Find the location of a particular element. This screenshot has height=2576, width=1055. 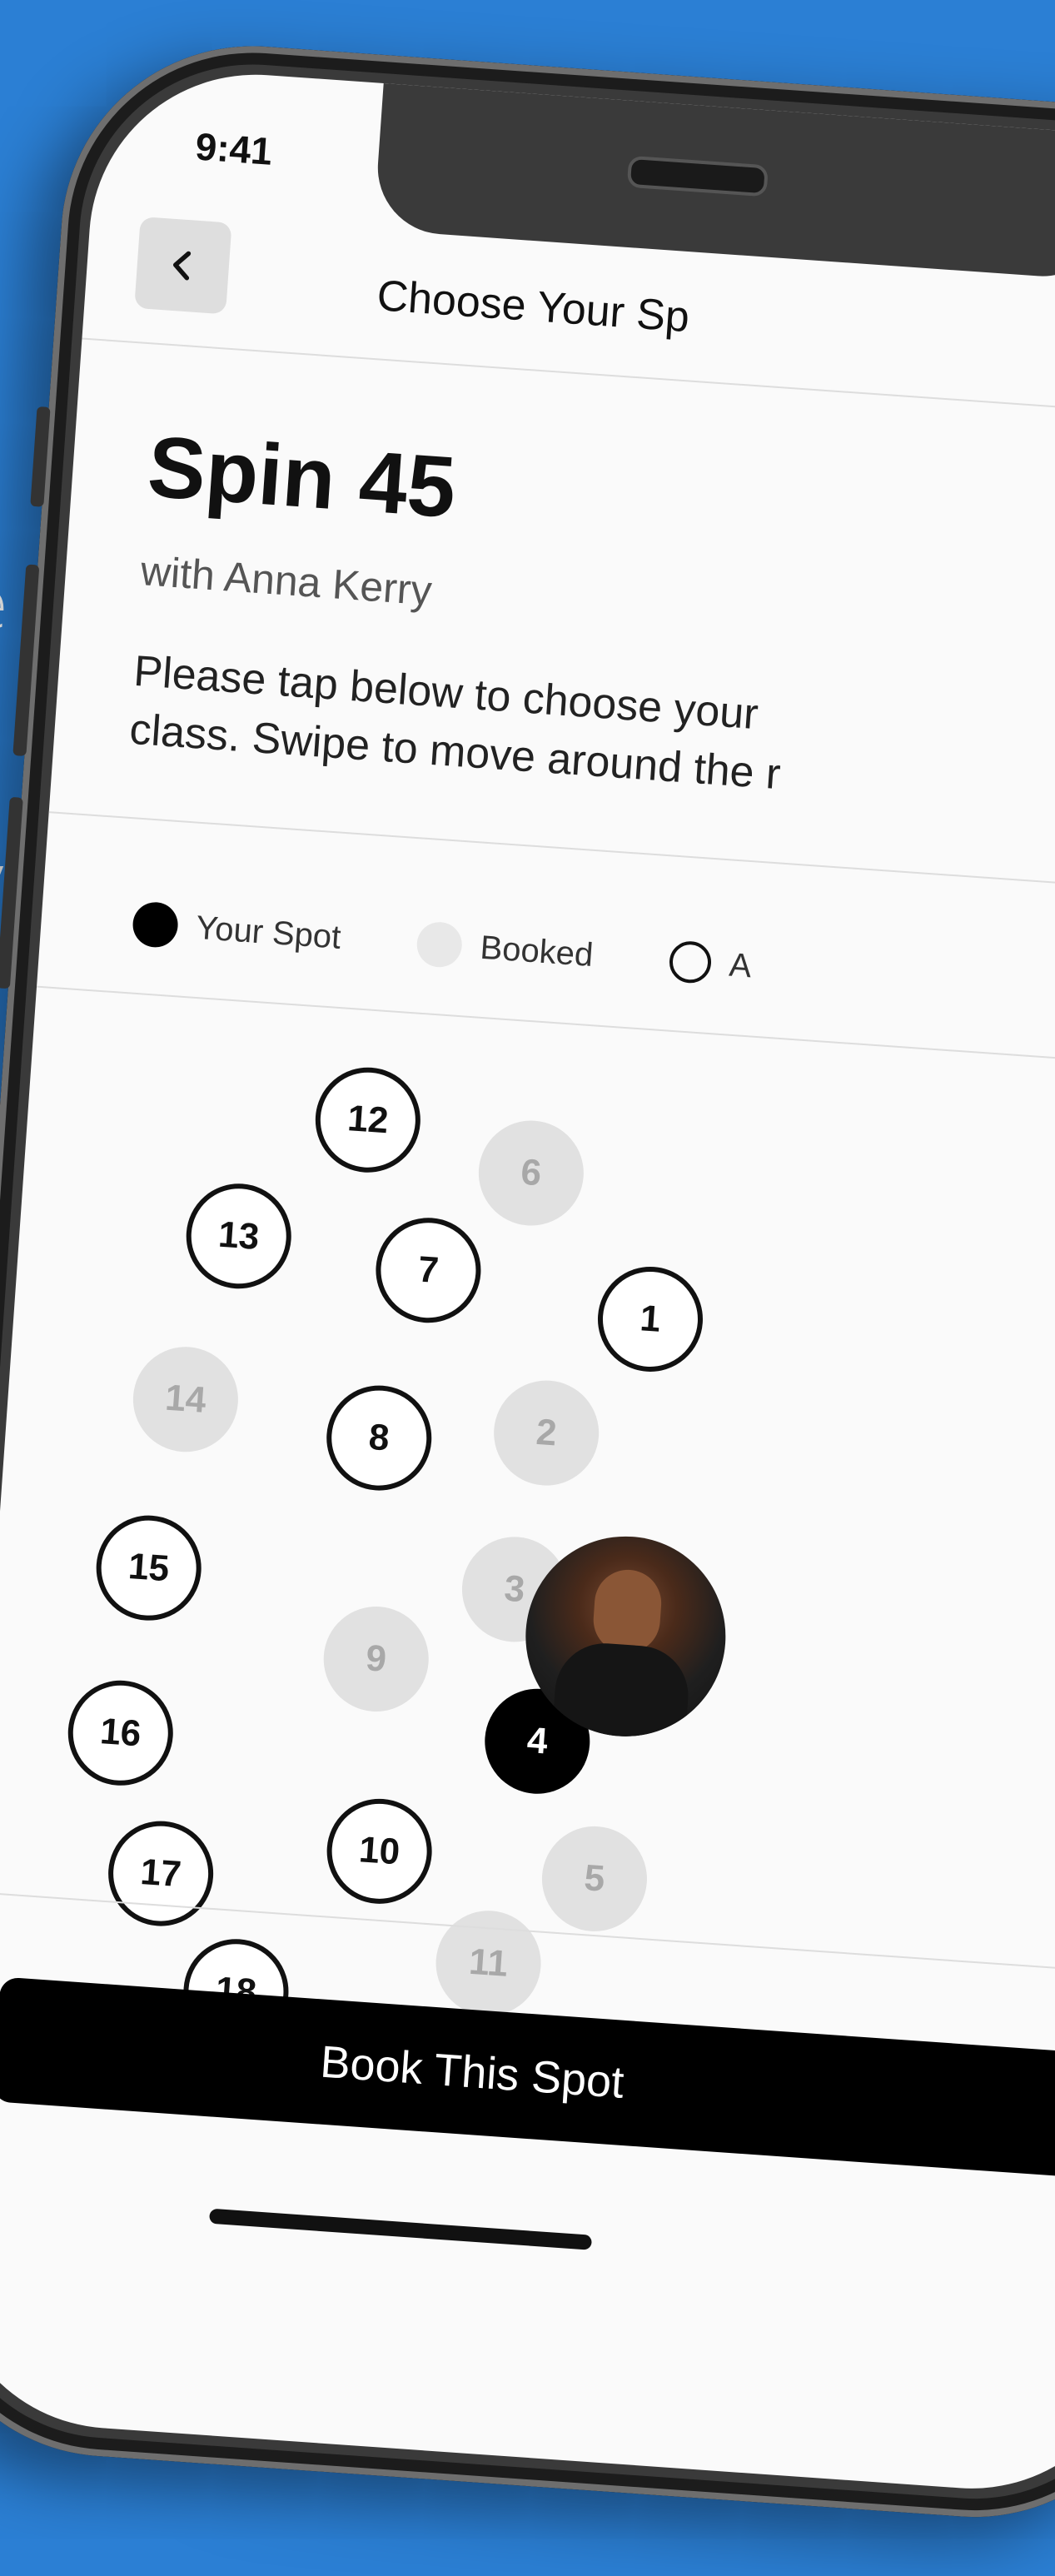

back-button is located at coordinates (183, 266).